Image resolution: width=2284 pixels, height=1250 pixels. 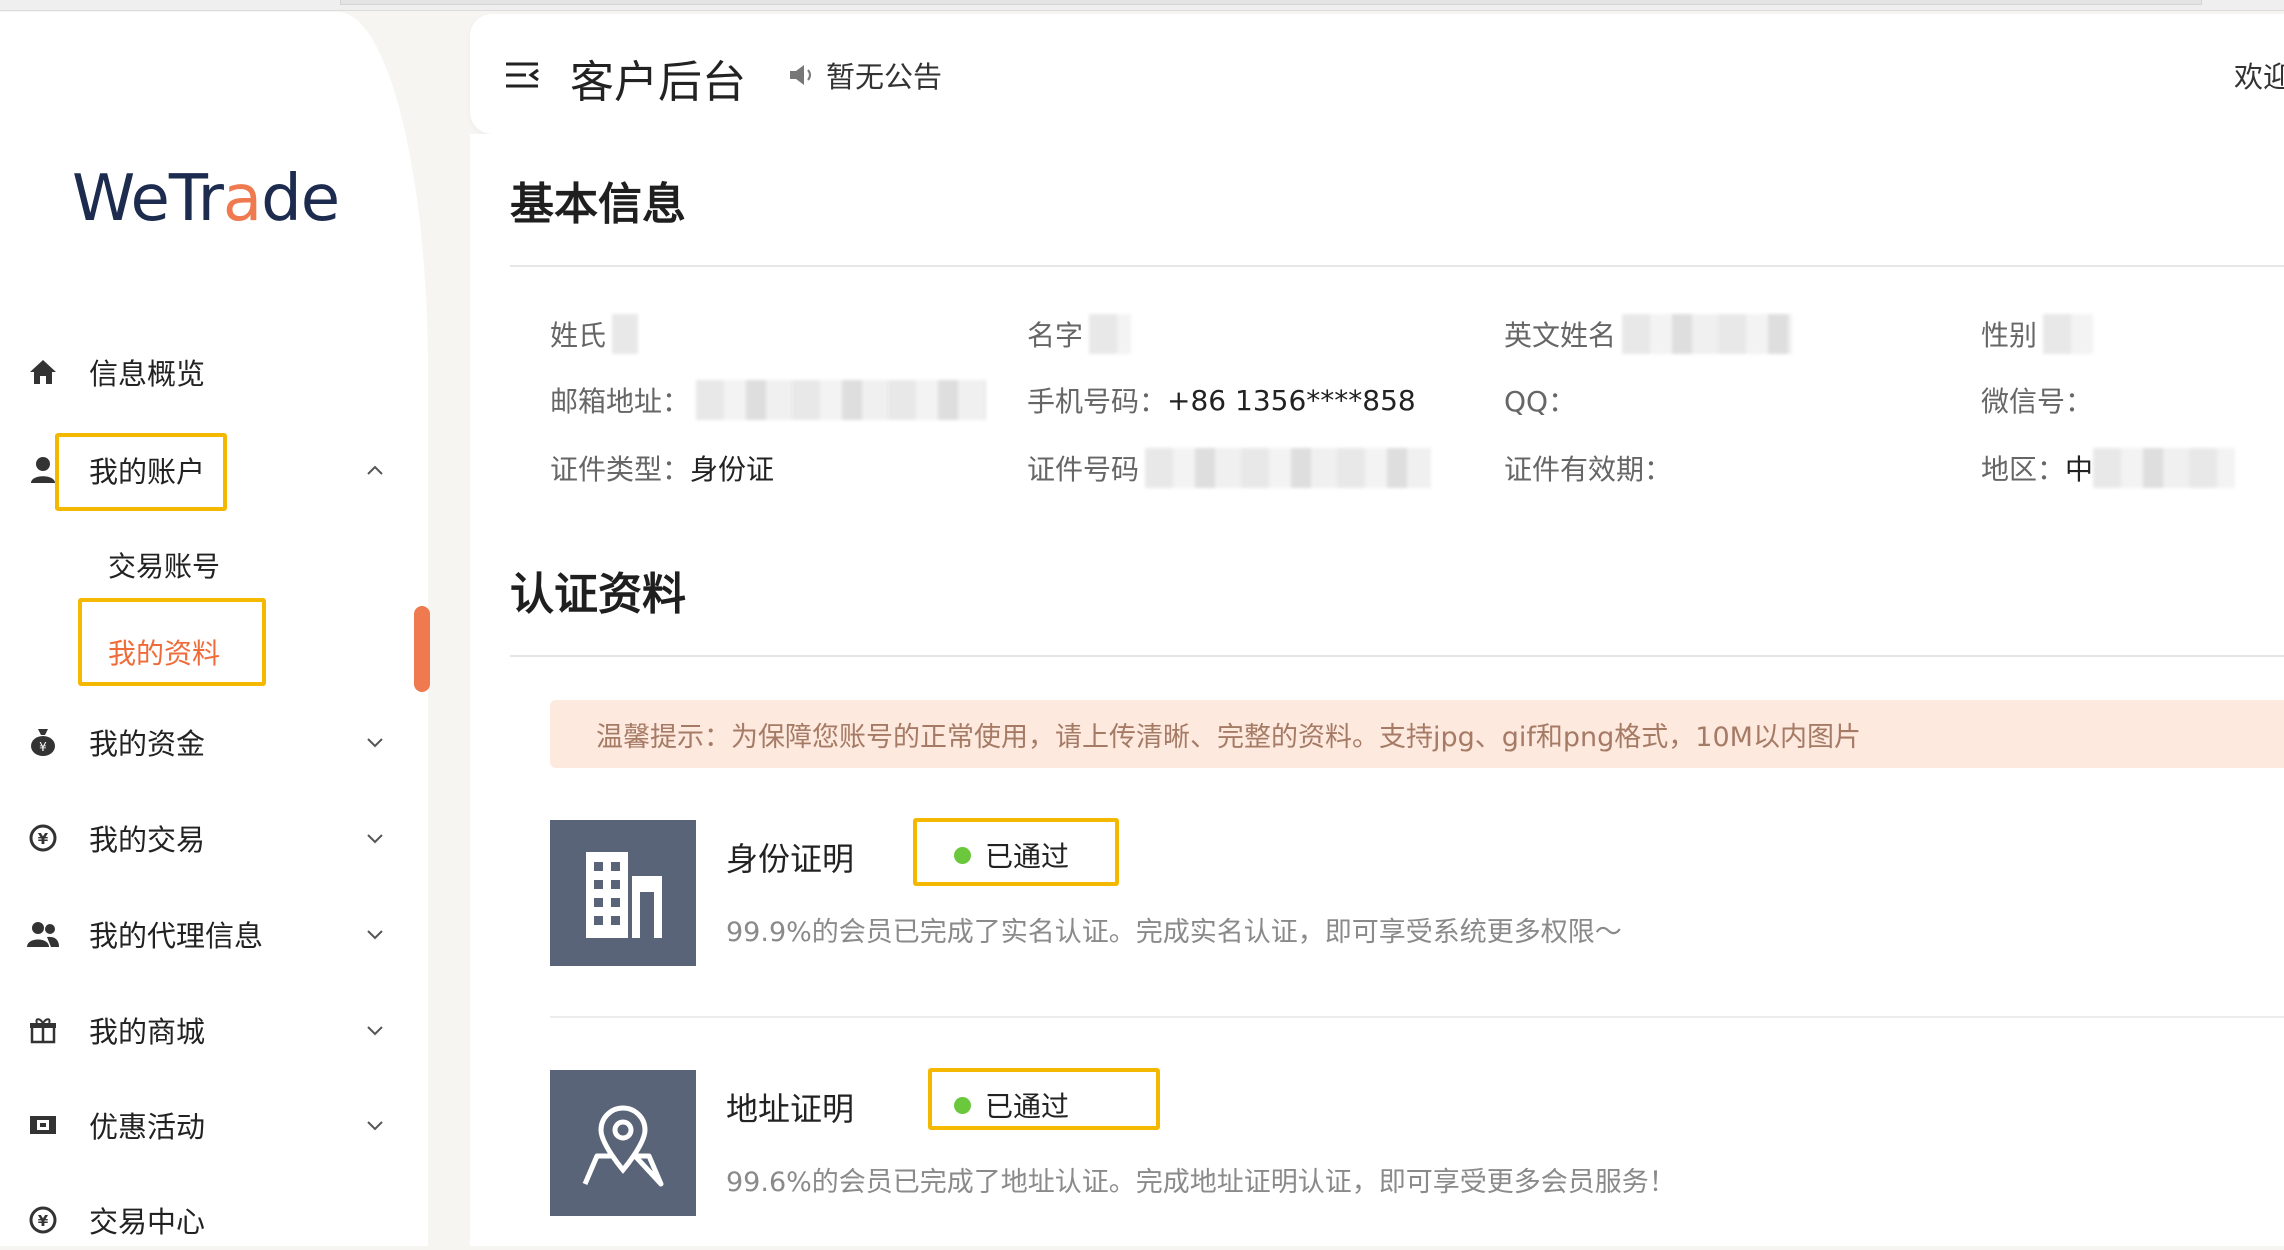 What do you see at coordinates (623, 893) in the screenshot?
I see `building-icon` at bounding box center [623, 893].